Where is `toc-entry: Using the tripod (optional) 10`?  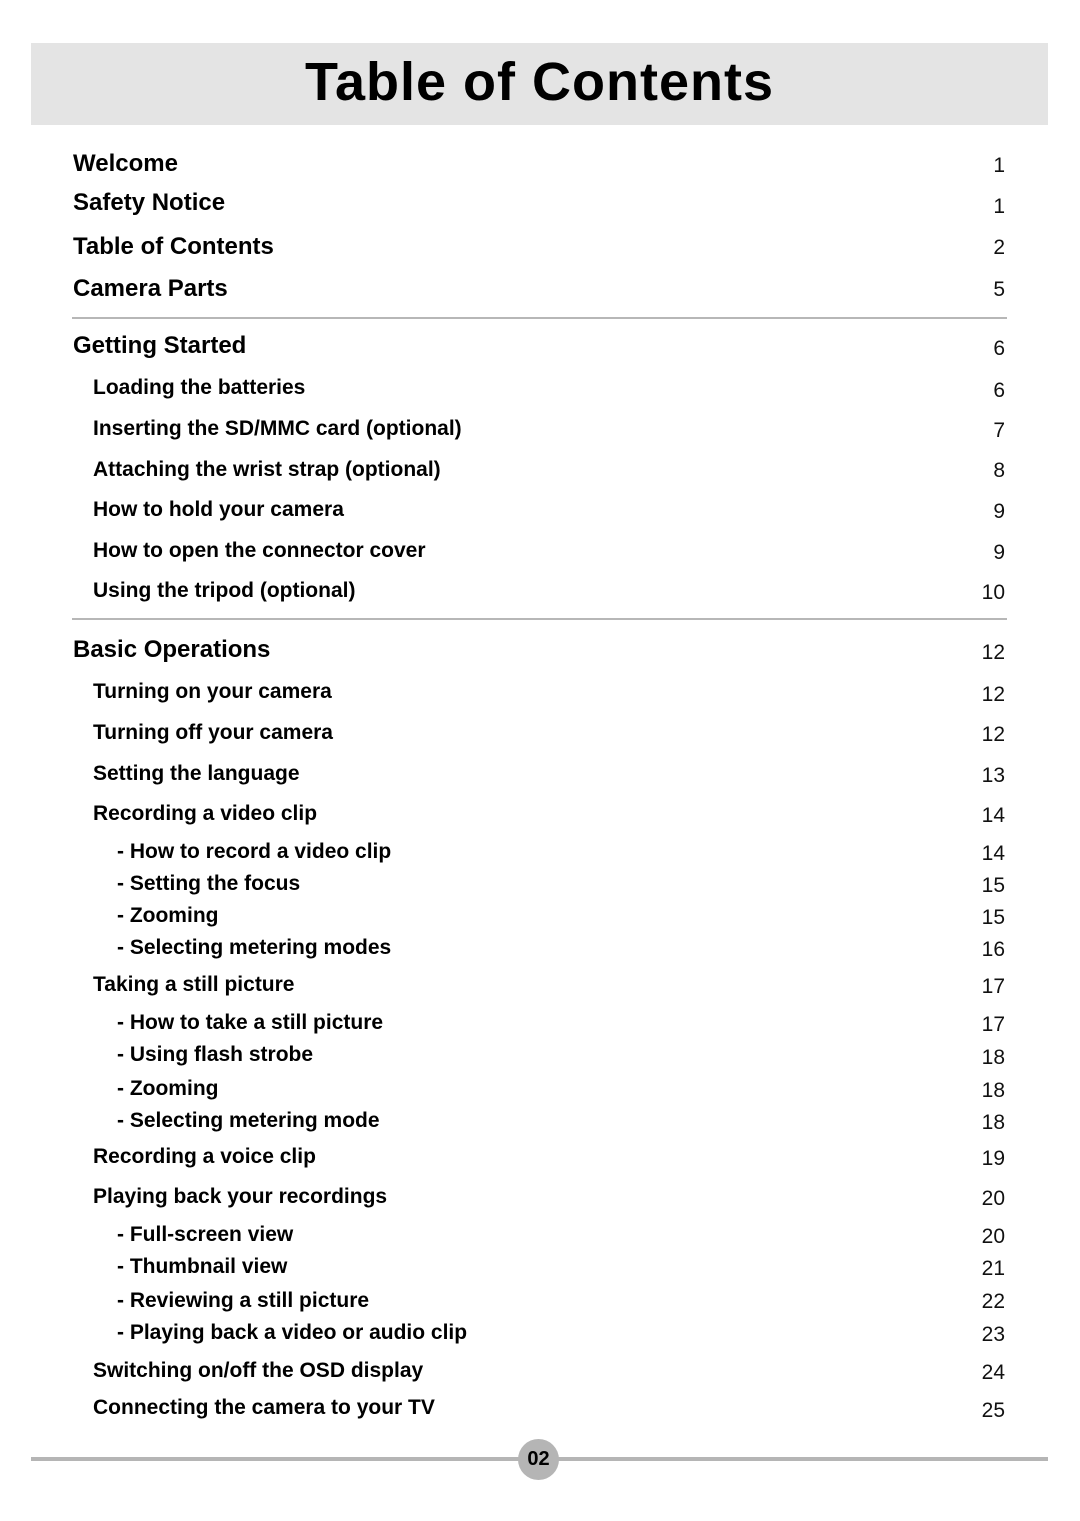
toc-entry: Using the tripod (optional) 10 is located at coordinates (540, 594).